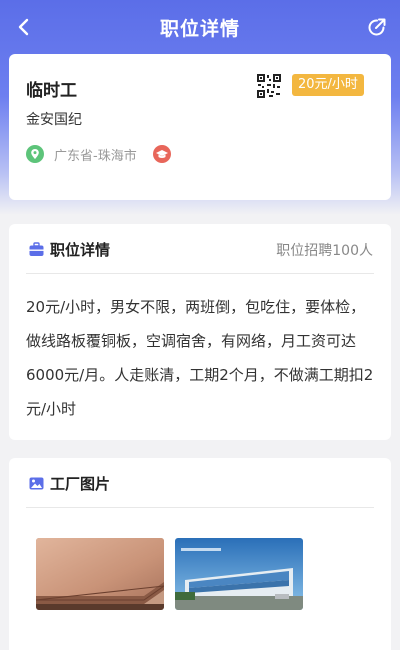 The width and height of the screenshot is (400, 650). I want to click on recruit-count: 职位招聘100人, so click(324, 251).